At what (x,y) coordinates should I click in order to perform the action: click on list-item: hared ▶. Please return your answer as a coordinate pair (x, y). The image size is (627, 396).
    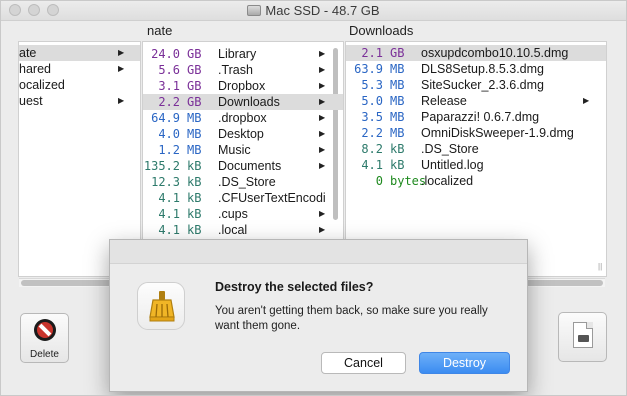
    Looking at the image, I should click on (79, 69).